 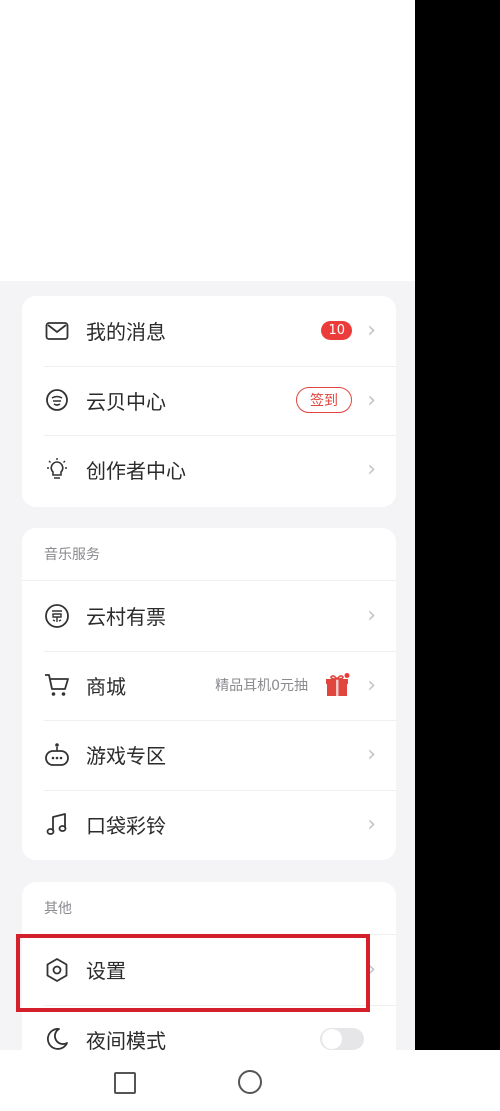 What do you see at coordinates (57, 616) in the screenshot?
I see `ticket-icon` at bounding box center [57, 616].